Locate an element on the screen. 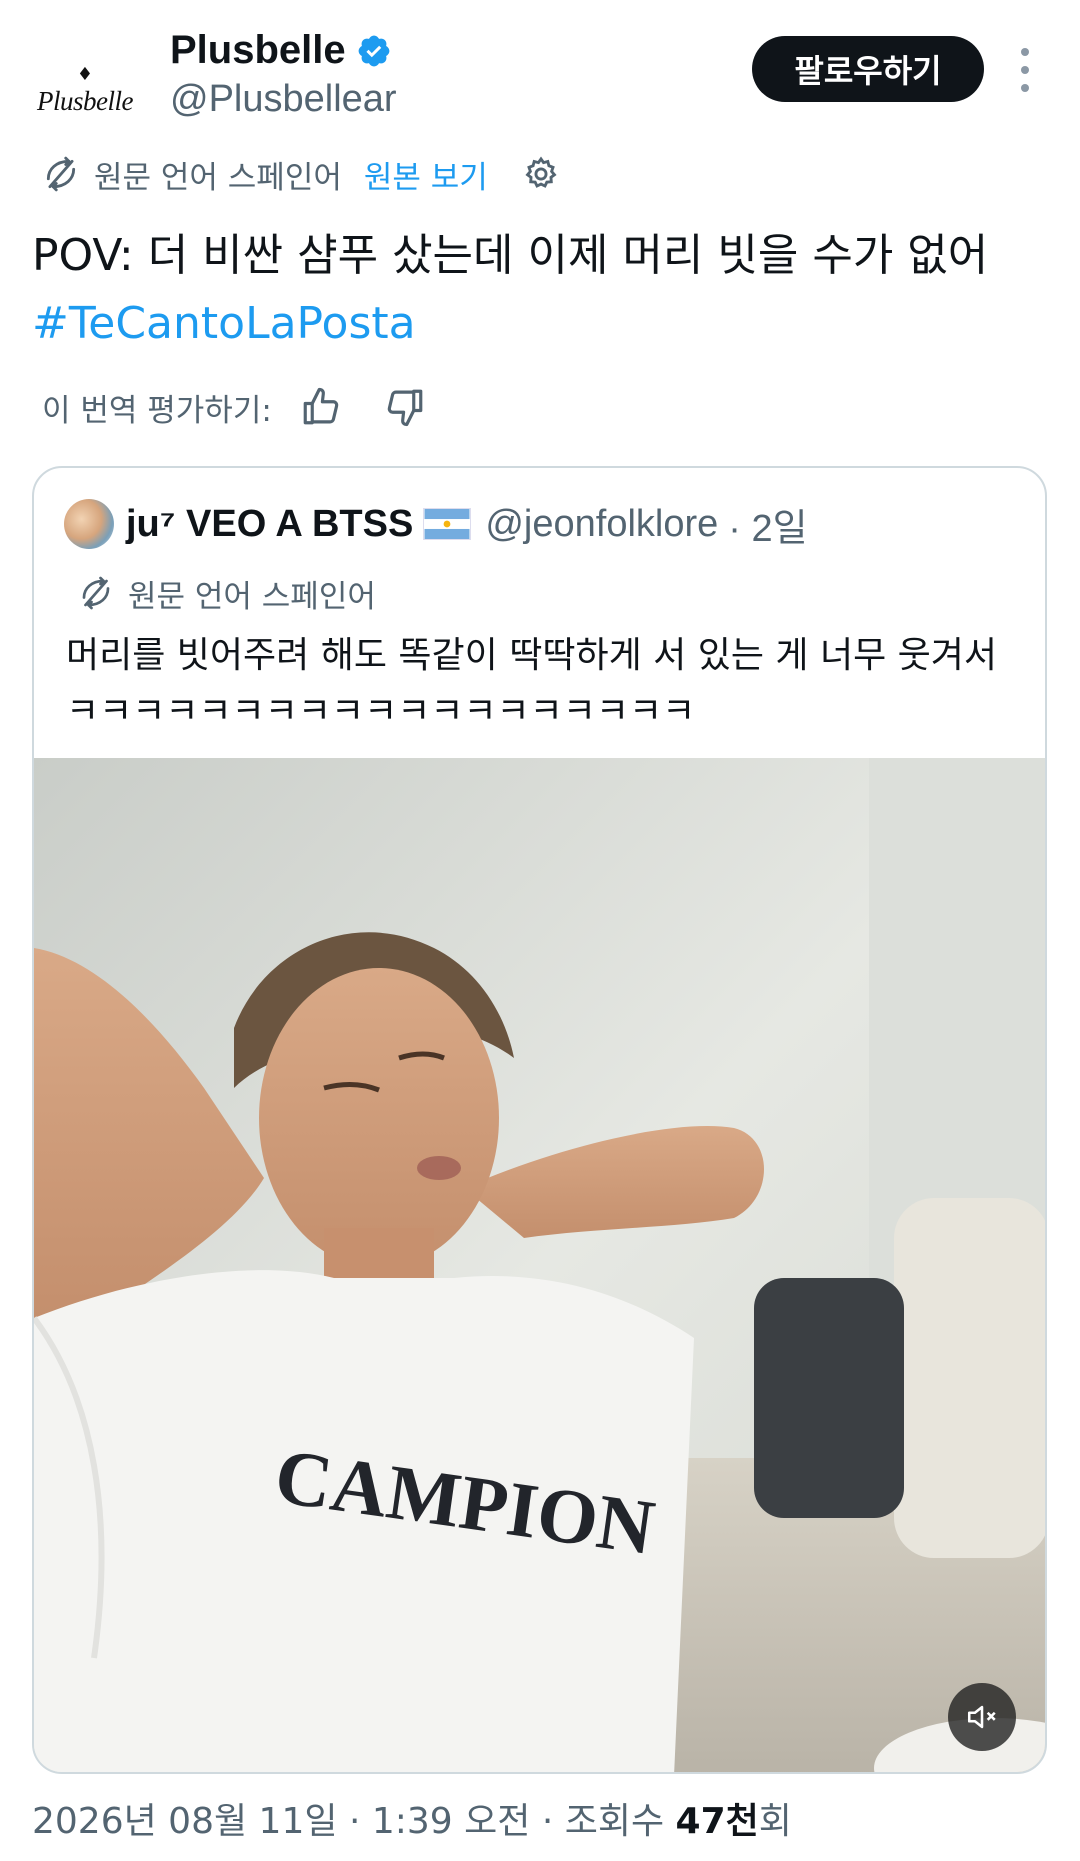 This screenshot has width=1080, height=1861. quoted-translation-label: 원문 언어 스페인어 is located at coordinates (252, 596).